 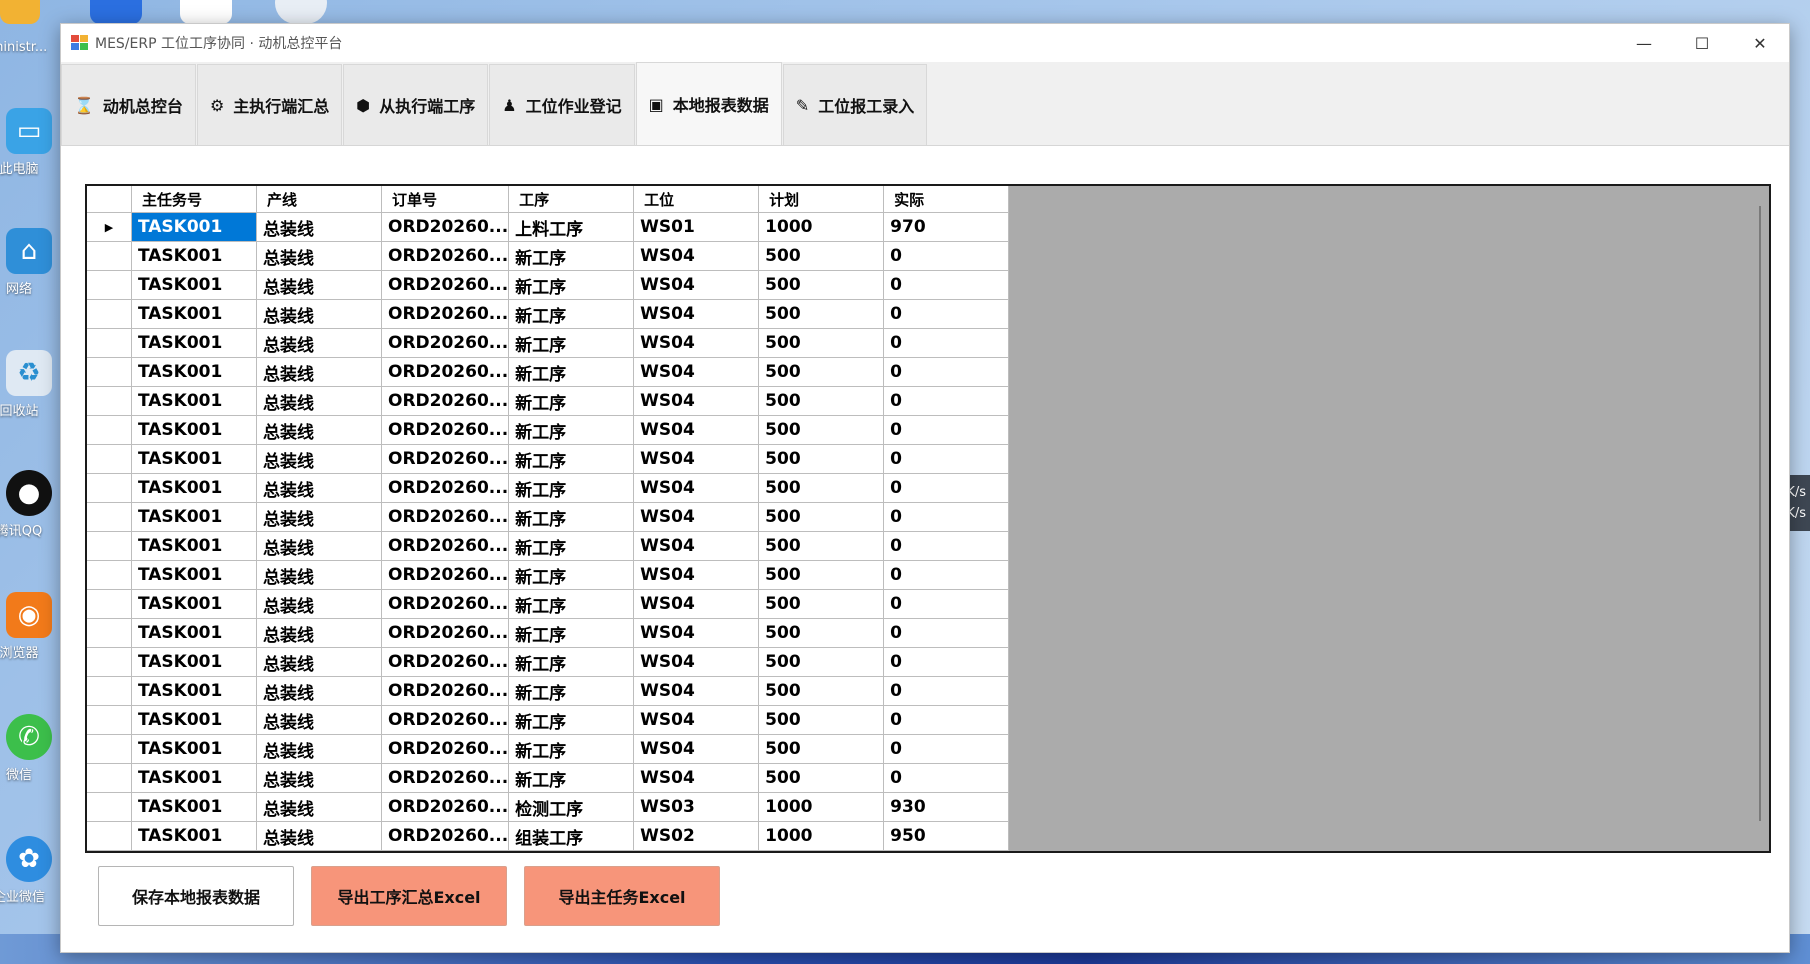 I want to click on desktop-icon-wechat: ✆ 微信, so click(x=29, y=748).